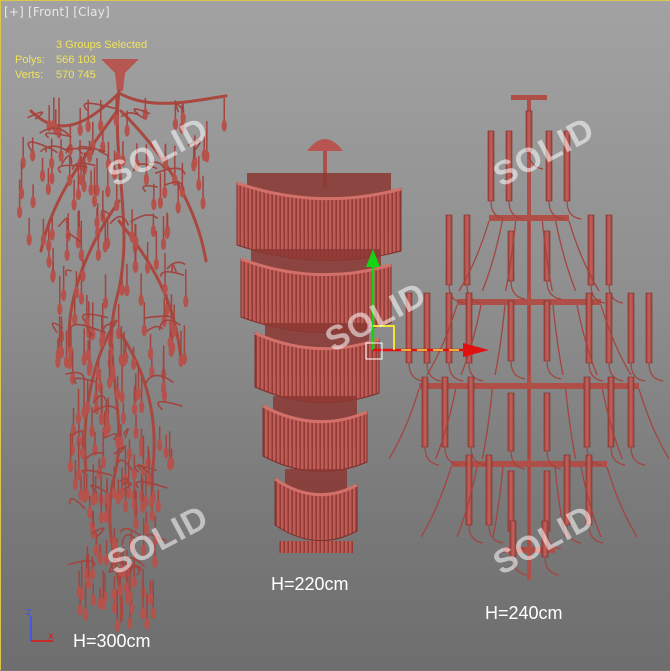 This screenshot has height=671, width=670. I want to click on height-label-middle: H=220cm, so click(310, 584).